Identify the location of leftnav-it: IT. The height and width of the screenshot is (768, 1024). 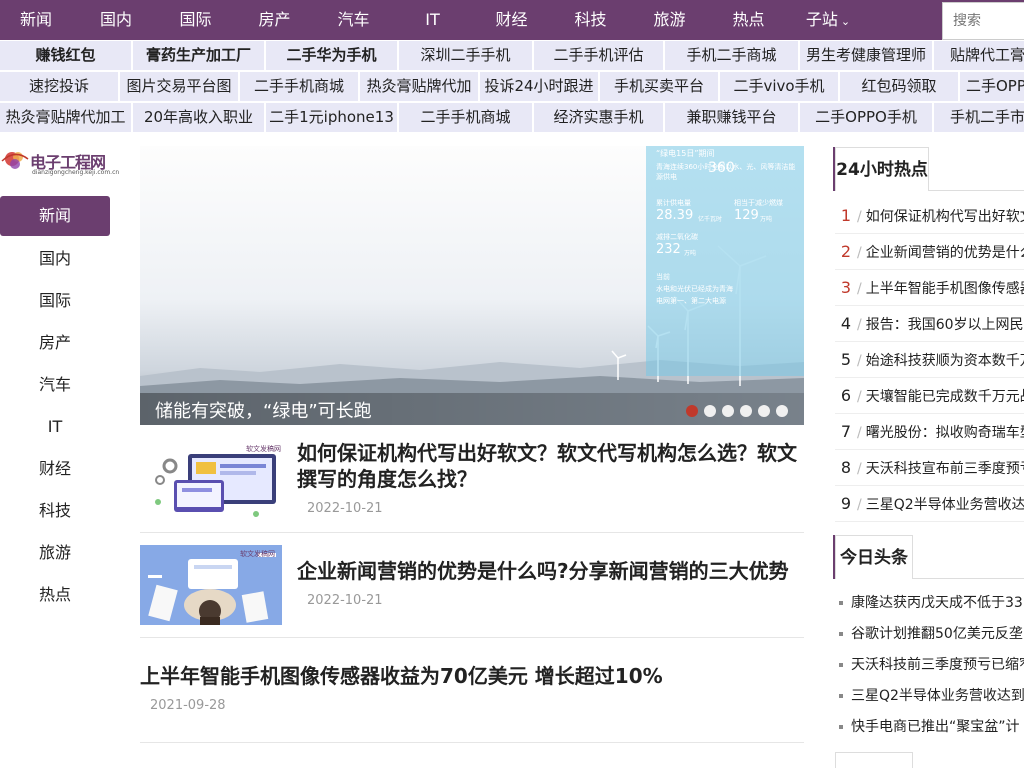
(55, 427).